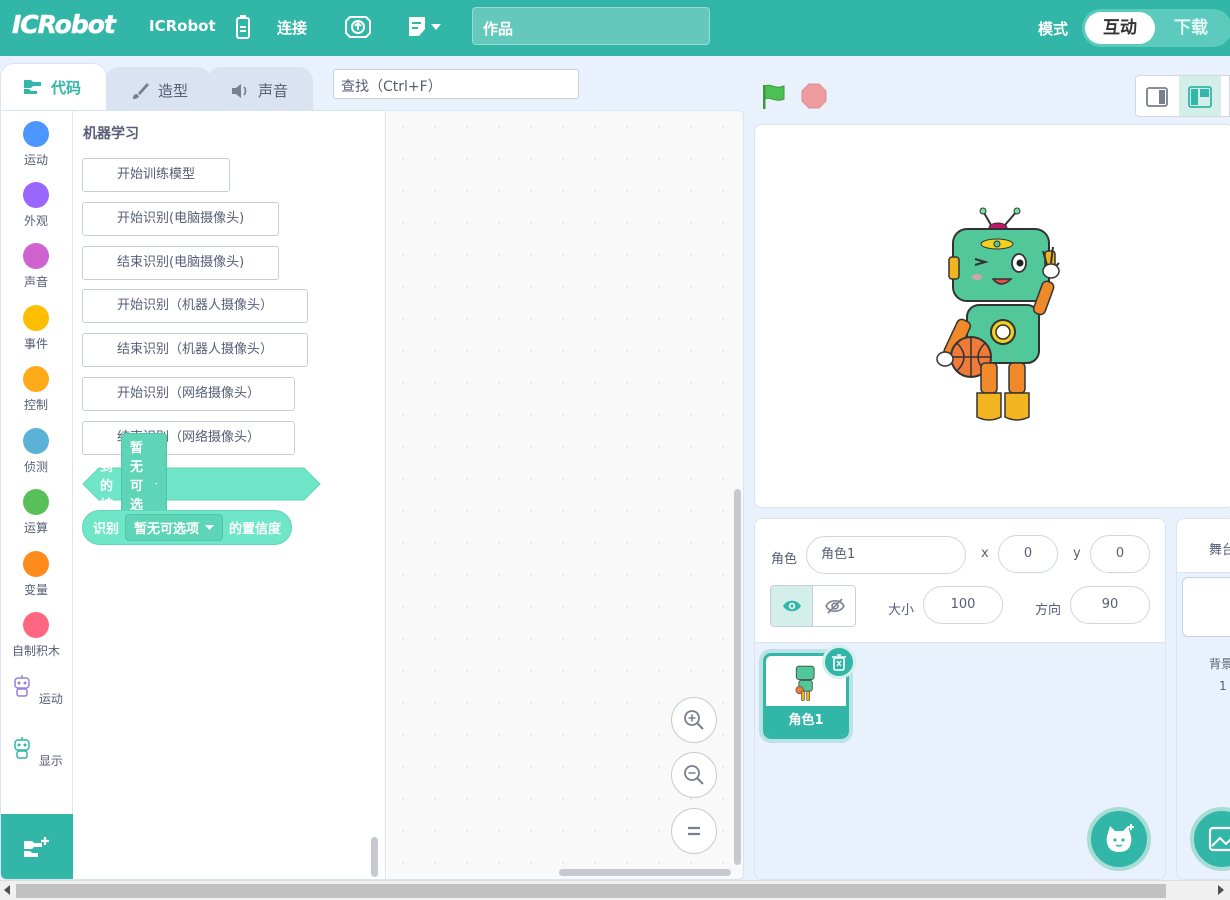  What do you see at coordinates (374, 857) in the screenshot?
I see `palette-scrollbar` at bounding box center [374, 857].